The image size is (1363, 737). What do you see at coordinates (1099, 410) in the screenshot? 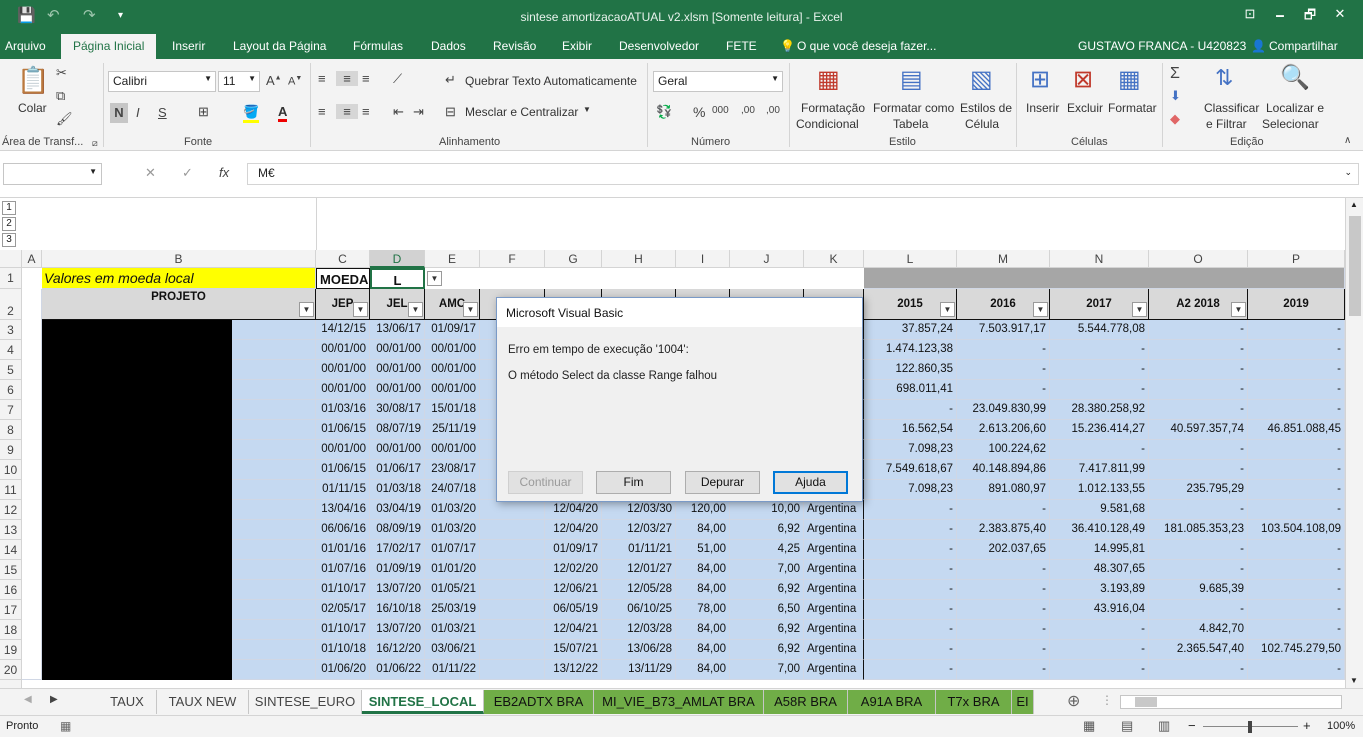
I see `data-cell-n: 28.380.258,92` at bounding box center [1099, 410].